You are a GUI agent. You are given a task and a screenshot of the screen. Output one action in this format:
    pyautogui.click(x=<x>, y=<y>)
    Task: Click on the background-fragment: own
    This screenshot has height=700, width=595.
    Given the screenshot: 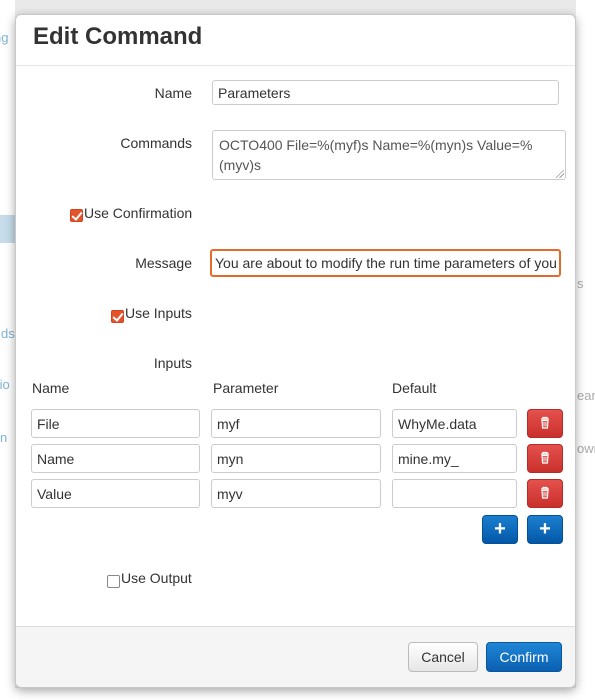 What is the action you would take?
    pyautogui.click(x=586, y=448)
    